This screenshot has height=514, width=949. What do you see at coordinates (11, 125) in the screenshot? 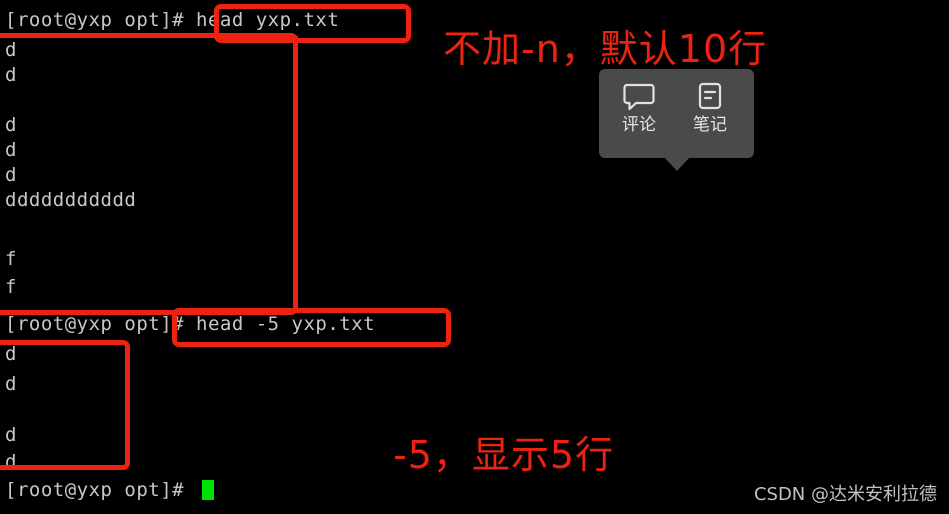
I see `output1-line-4: d` at bounding box center [11, 125].